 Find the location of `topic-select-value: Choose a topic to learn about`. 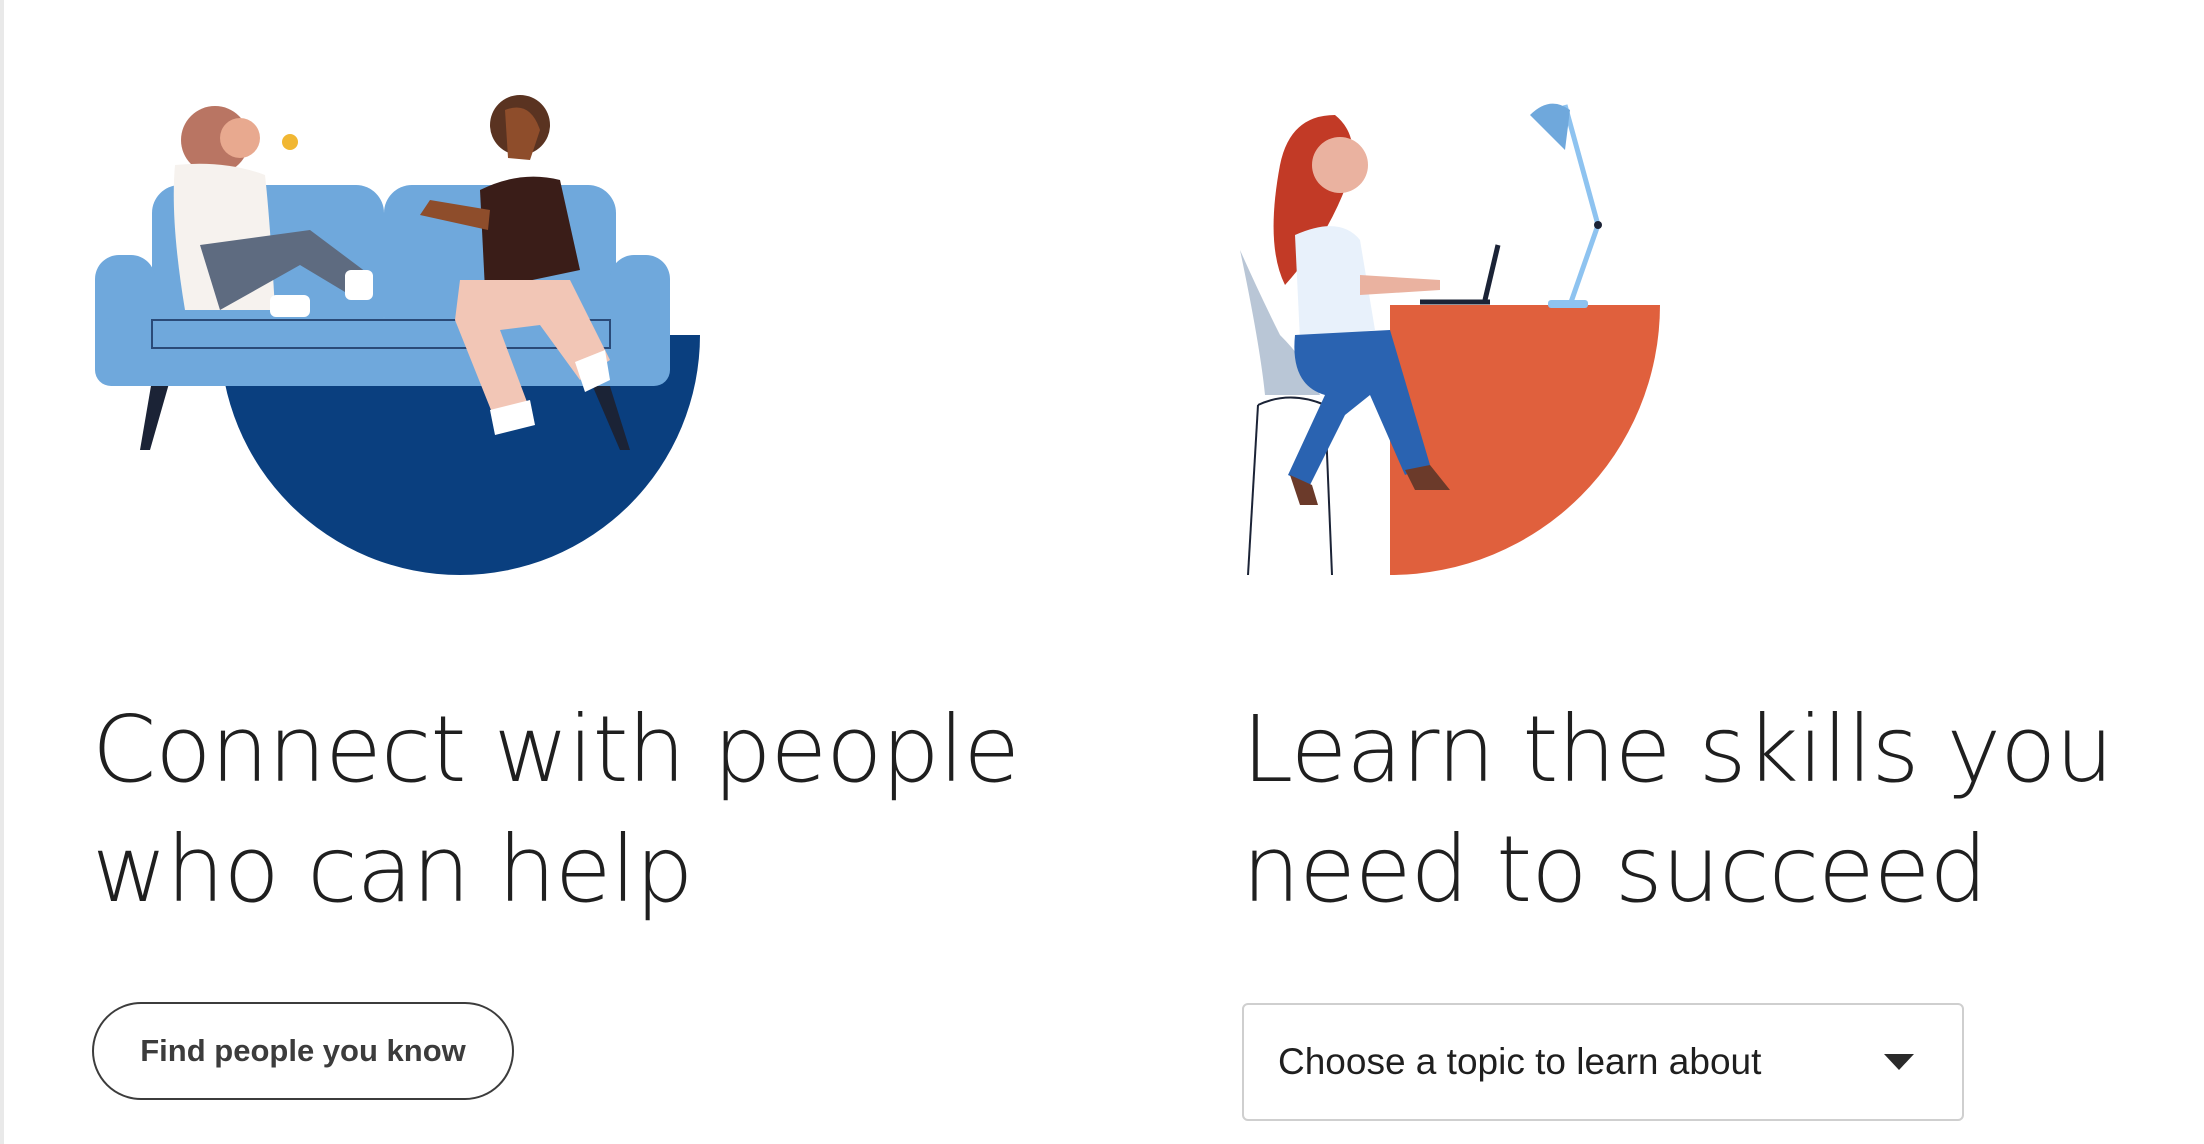

topic-select-value: Choose a topic to learn about is located at coordinates (1520, 1061).